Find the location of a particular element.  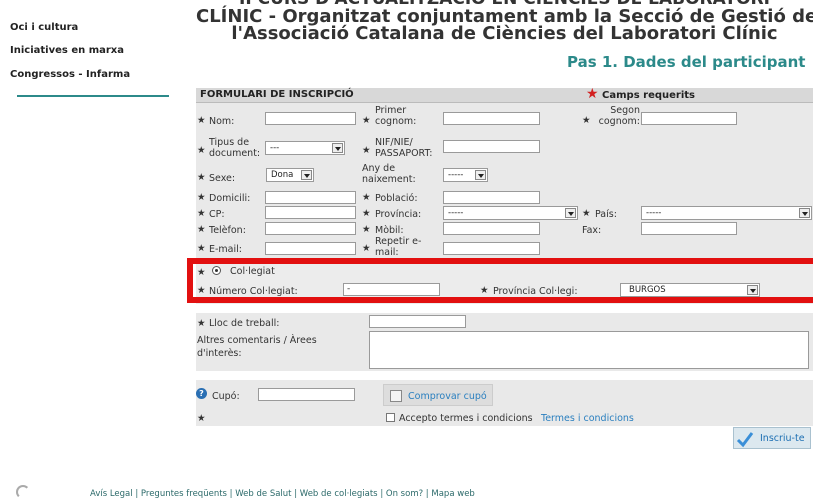

collegiat-label: Col·legiat is located at coordinates (252, 271).